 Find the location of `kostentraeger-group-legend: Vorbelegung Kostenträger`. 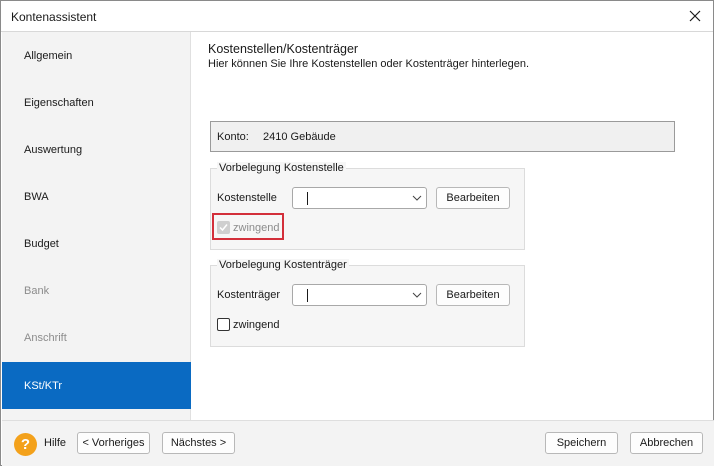

kostentraeger-group-legend: Vorbelegung Kostenträger is located at coordinates (283, 265).